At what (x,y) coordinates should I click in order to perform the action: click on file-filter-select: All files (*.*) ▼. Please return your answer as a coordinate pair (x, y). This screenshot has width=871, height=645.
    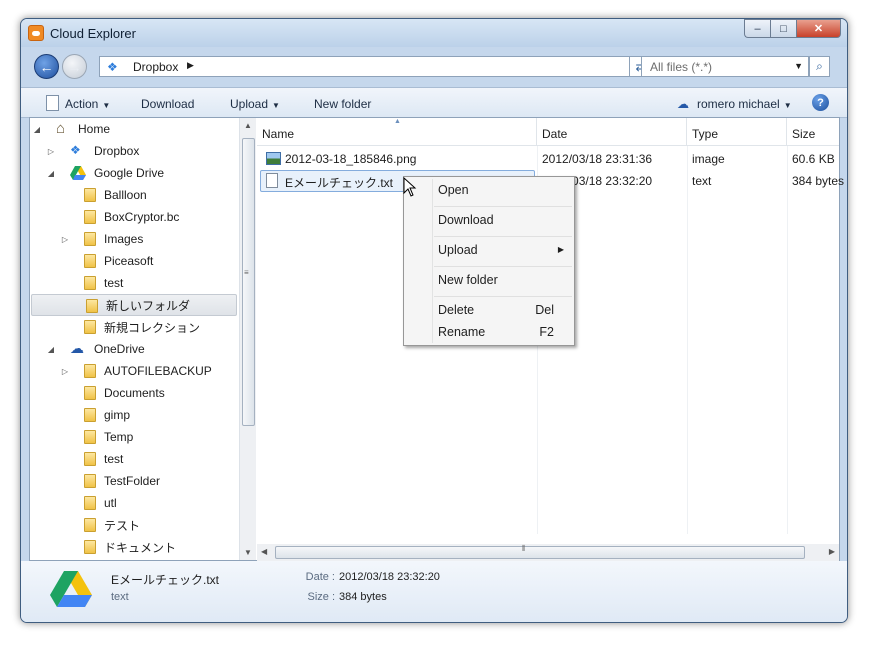
    Looking at the image, I should click on (725, 66).